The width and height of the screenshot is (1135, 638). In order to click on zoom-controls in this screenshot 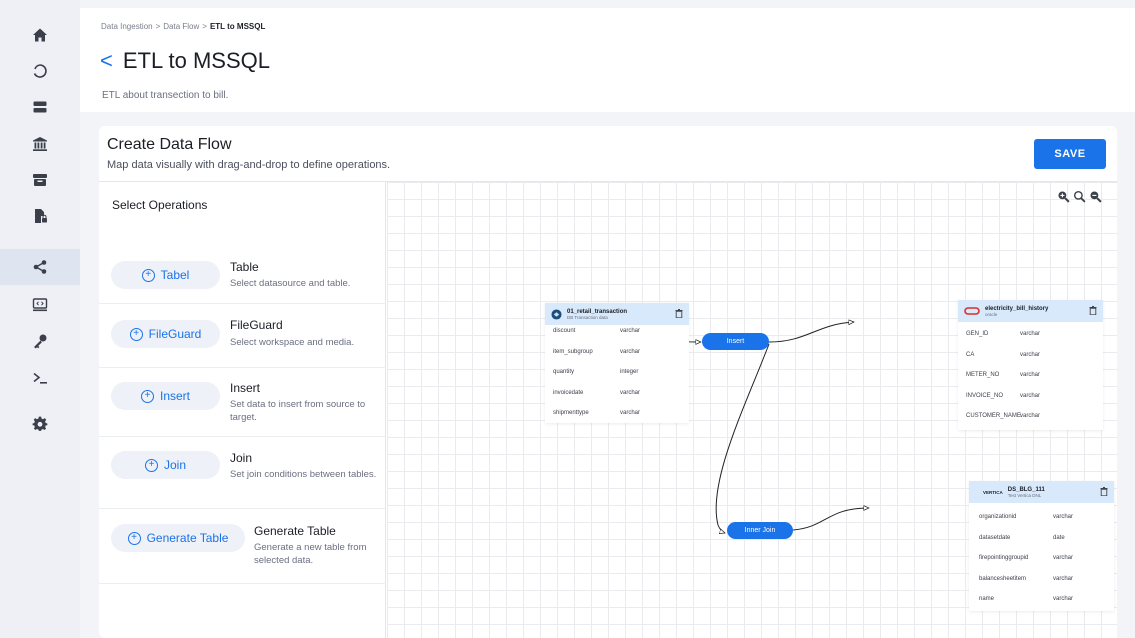, I will do `click(1079, 196)`.